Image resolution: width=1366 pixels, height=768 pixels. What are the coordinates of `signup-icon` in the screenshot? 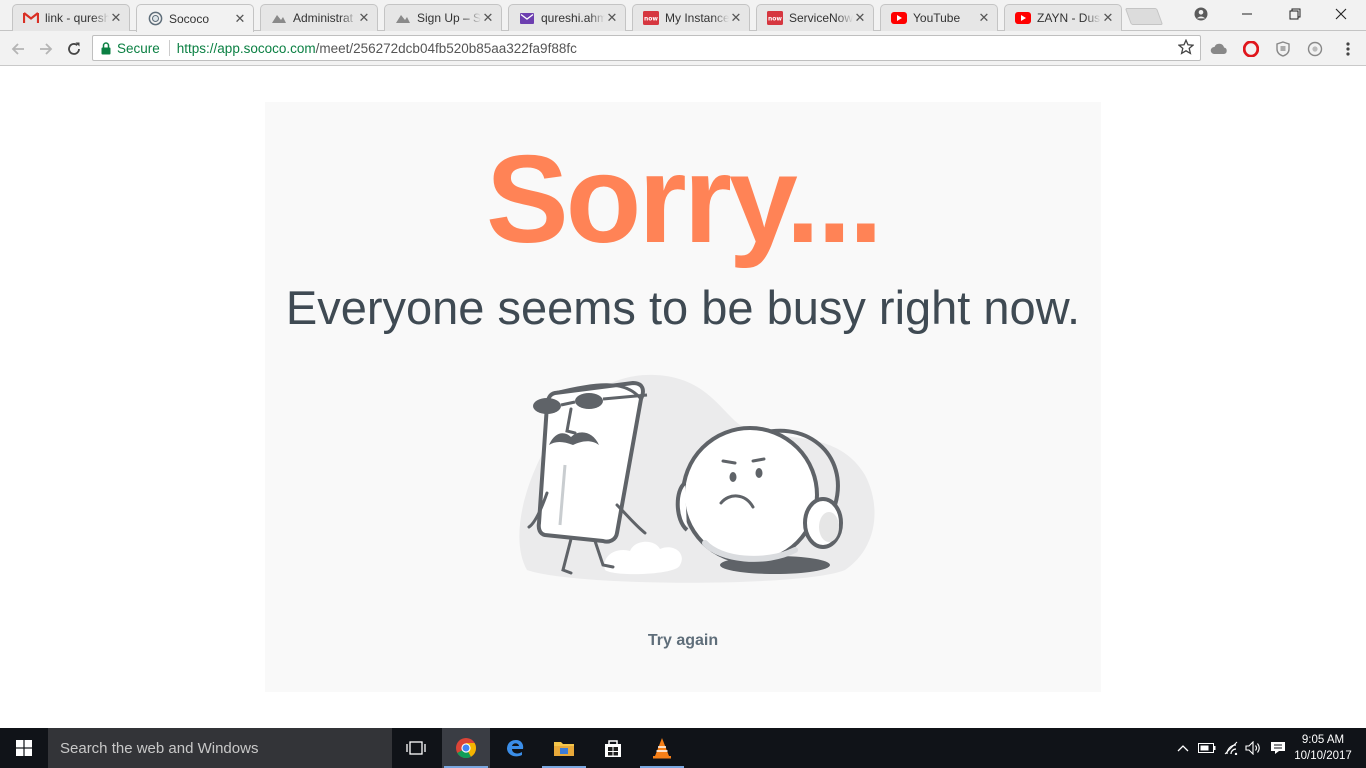 It's located at (403, 18).